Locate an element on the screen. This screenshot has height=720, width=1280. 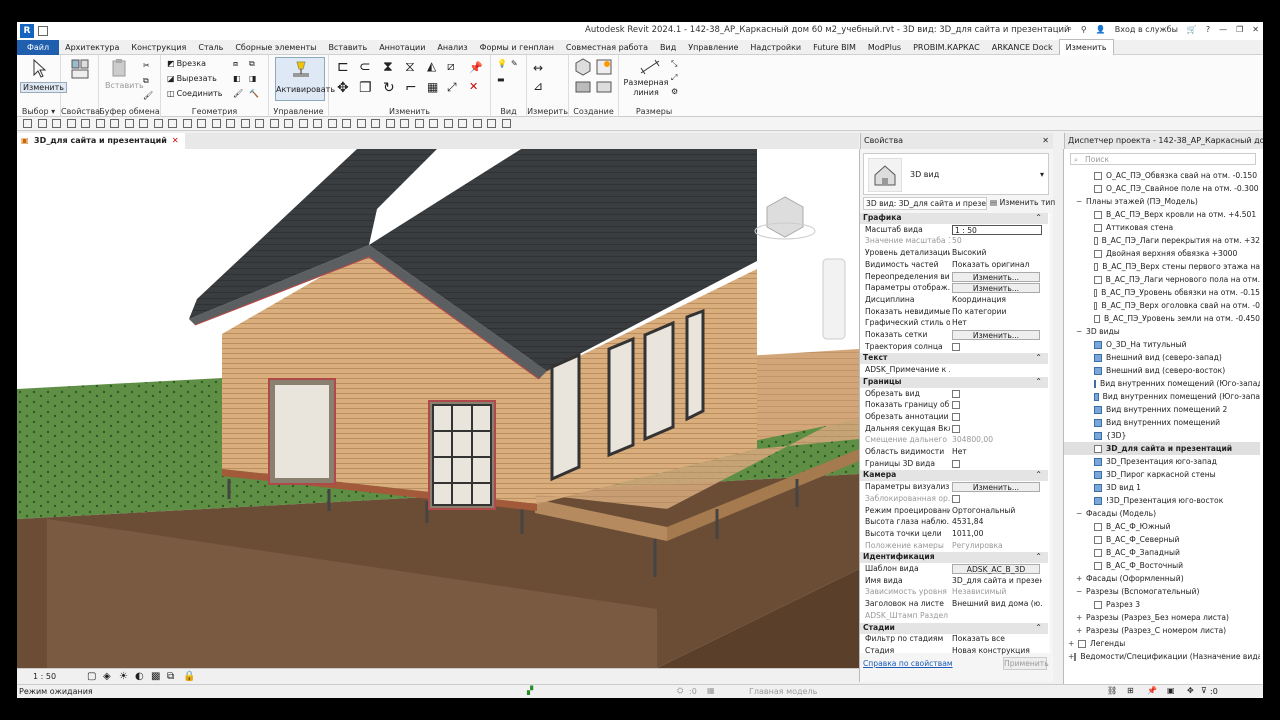
ribbon-tab: Аннотации is located at coordinates (402, 47).